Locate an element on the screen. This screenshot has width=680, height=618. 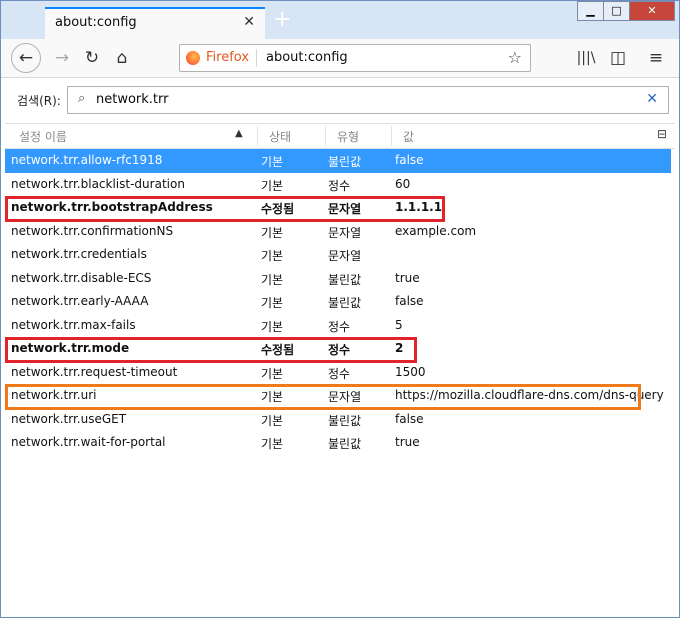
pref-name: network.trr.allow-rfc1918 is located at coordinates (87, 160).